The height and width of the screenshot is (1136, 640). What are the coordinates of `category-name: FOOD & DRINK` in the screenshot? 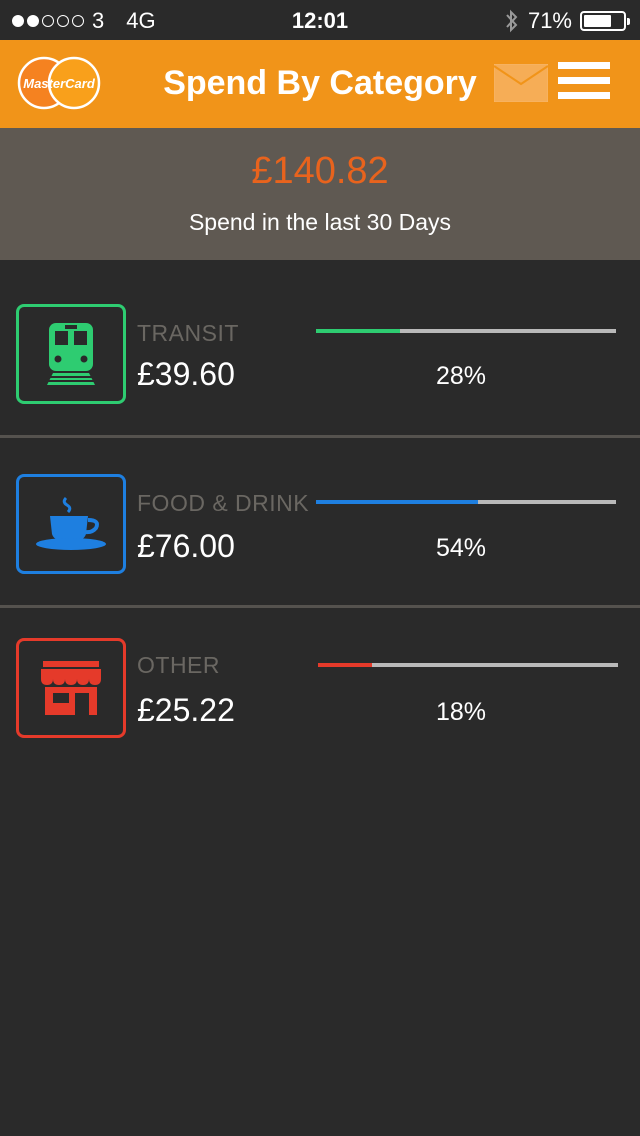 It's located at (223, 503).